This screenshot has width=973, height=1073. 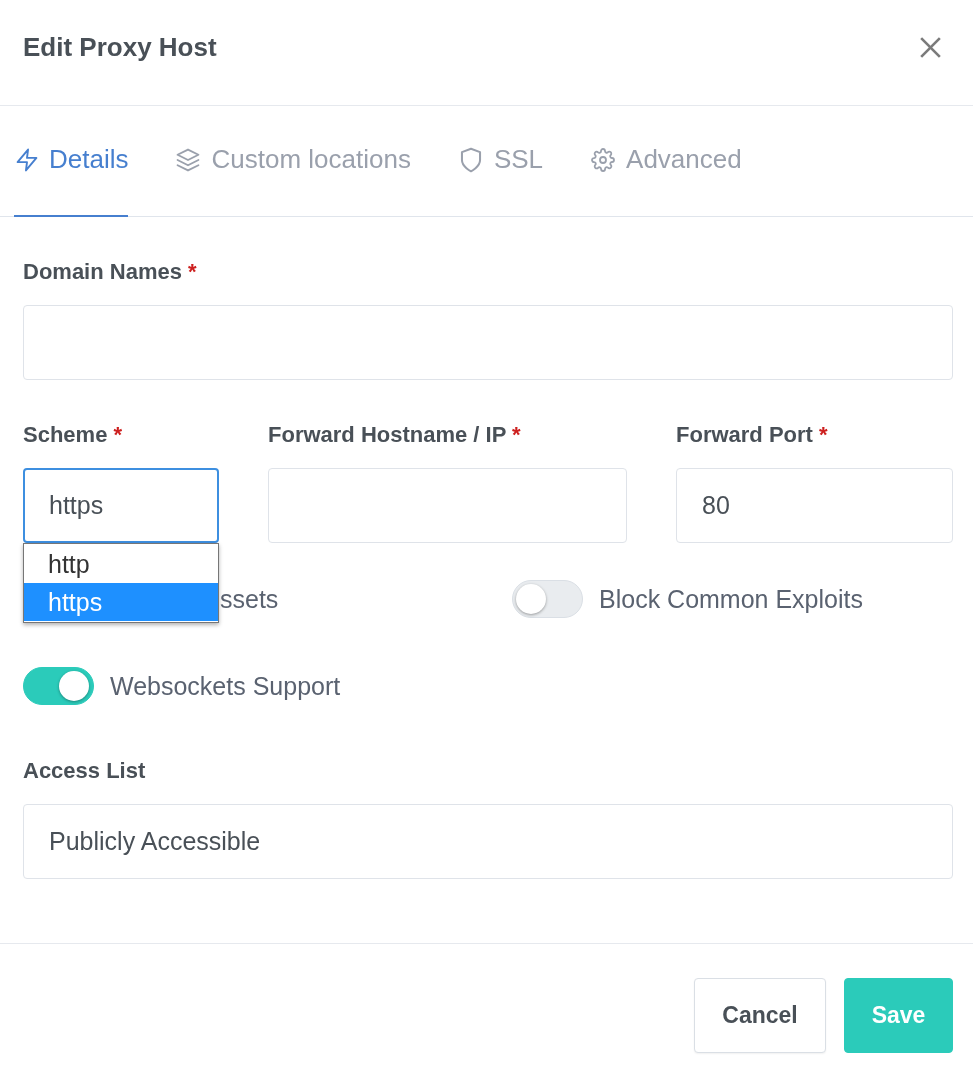 What do you see at coordinates (27, 159) in the screenshot?
I see `lightning-bolt-icon` at bounding box center [27, 159].